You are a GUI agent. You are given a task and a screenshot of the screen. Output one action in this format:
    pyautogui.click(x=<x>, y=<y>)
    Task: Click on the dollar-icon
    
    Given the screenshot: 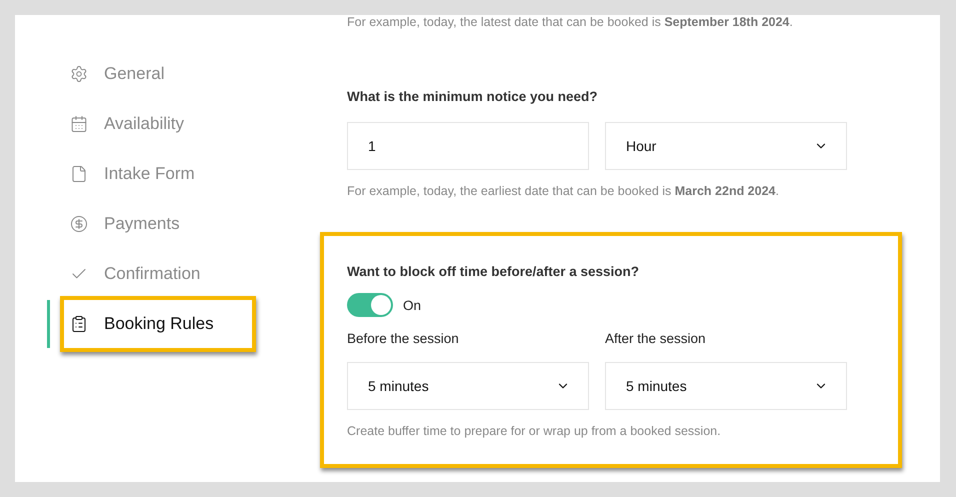 What is the action you would take?
    pyautogui.click(x=79, y=224)
    